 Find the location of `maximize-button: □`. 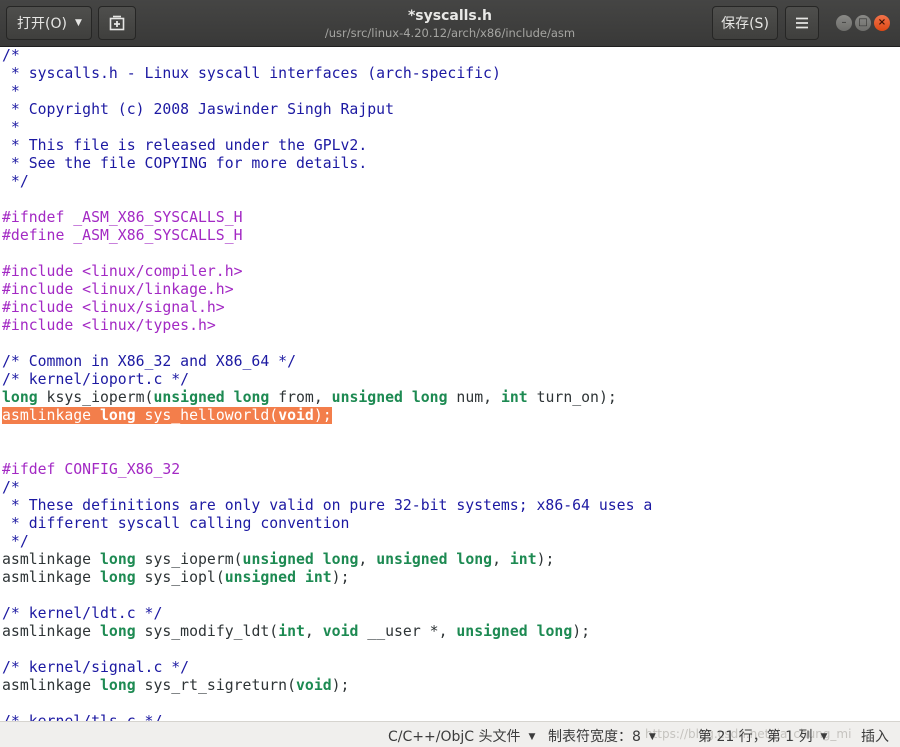

maximize-button: □ is located at coordinates (863, 23).